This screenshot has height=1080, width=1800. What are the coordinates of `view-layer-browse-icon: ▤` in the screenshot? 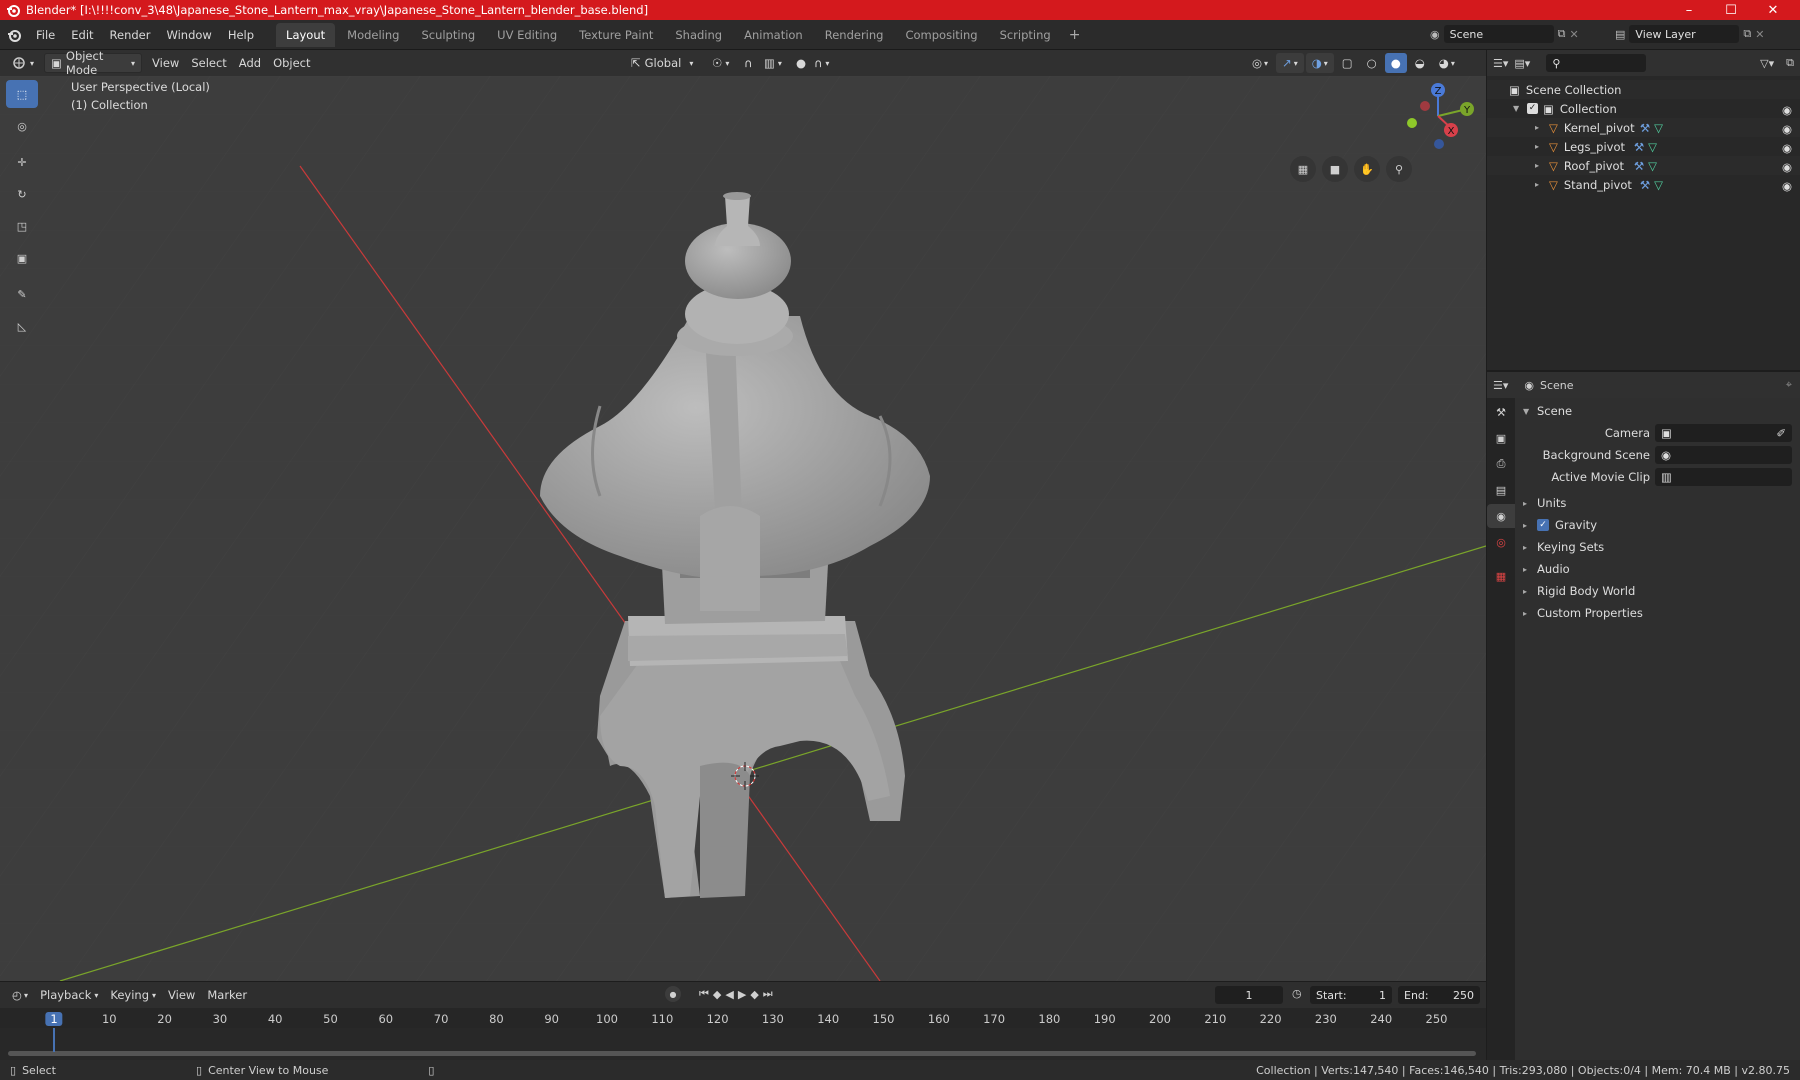 It's located at (1620, 34).